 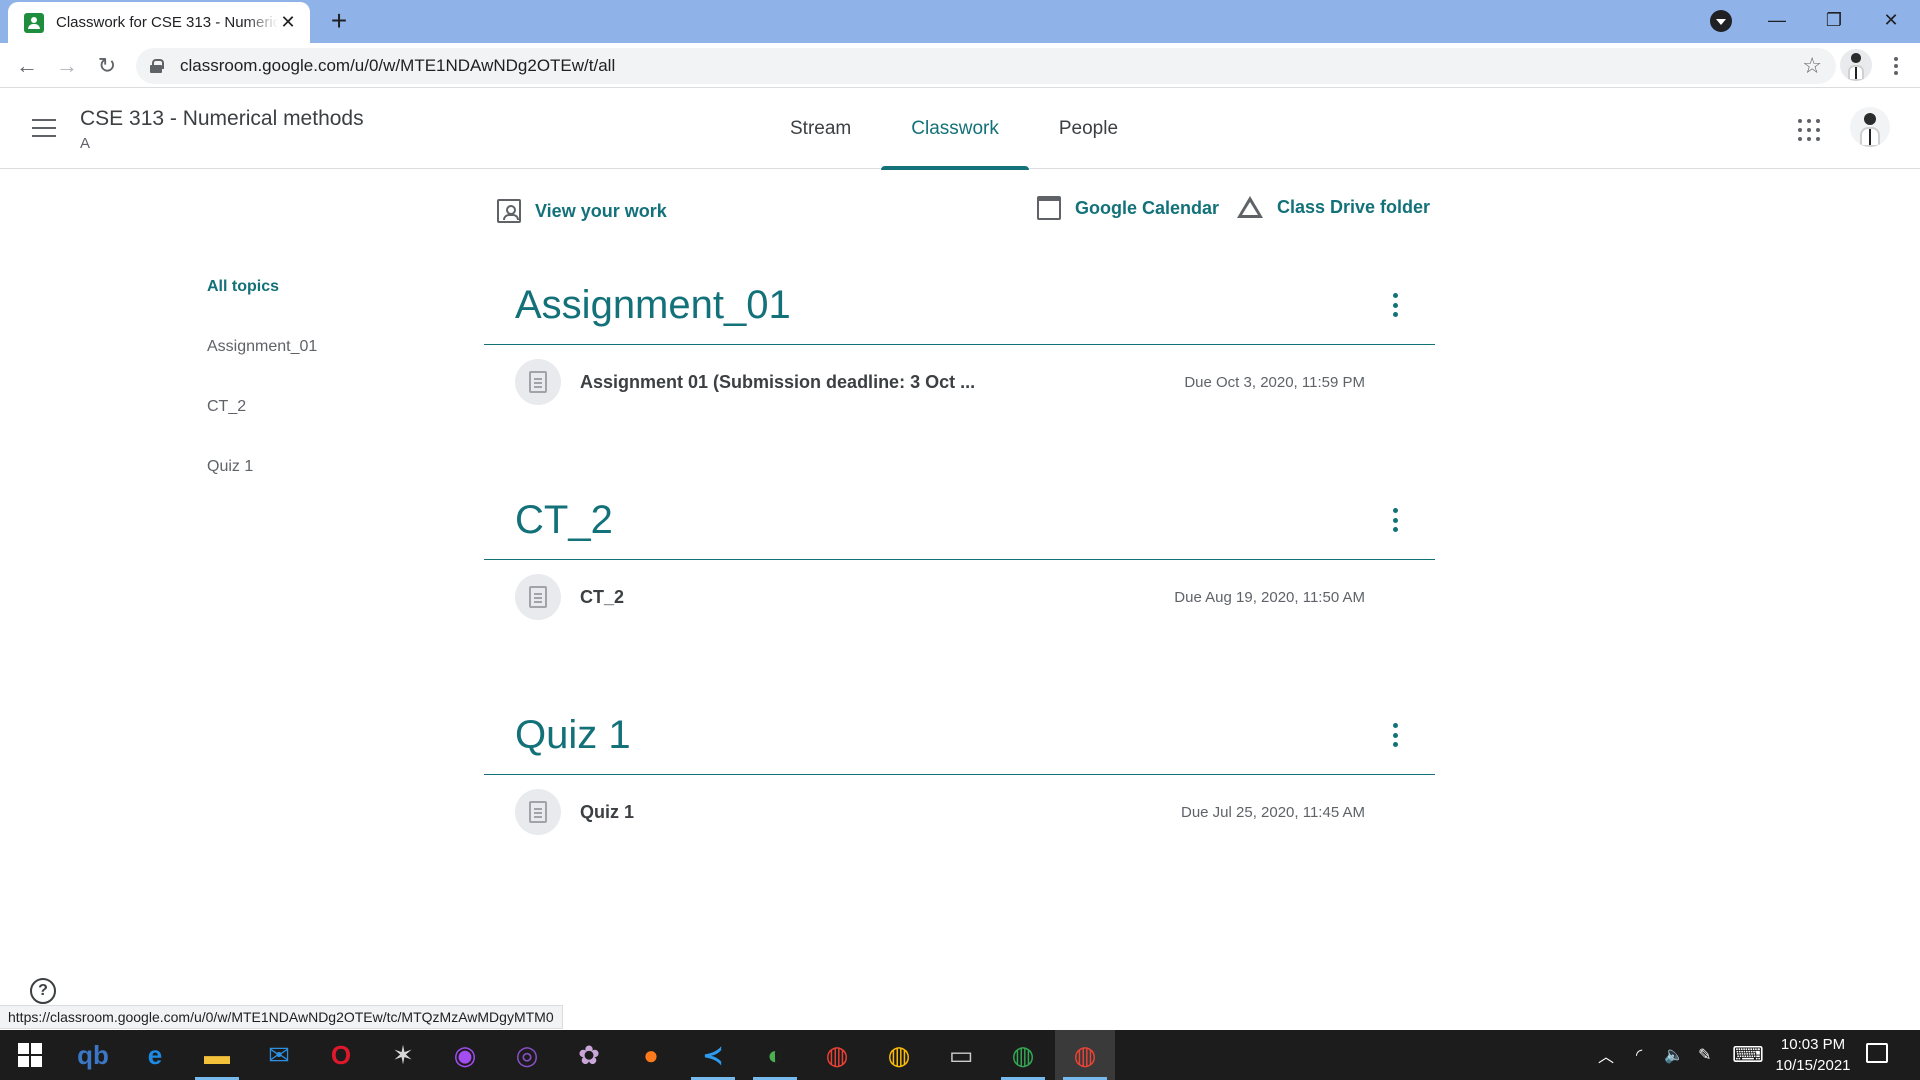 What do you see at coordinates (1856, 65) in the screenshot?
I see `chrome-profile-avatar` at bounding box center [1856, 65].